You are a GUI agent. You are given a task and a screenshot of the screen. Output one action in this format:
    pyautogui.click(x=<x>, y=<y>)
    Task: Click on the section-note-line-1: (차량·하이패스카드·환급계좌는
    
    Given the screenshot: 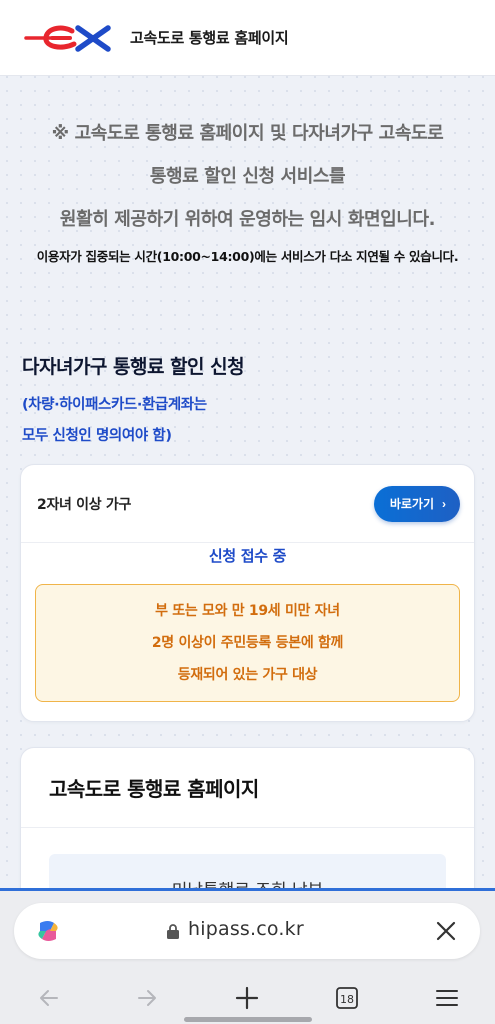 What is the action you would take?
    pyautogui.click(x=114, y=405)
    